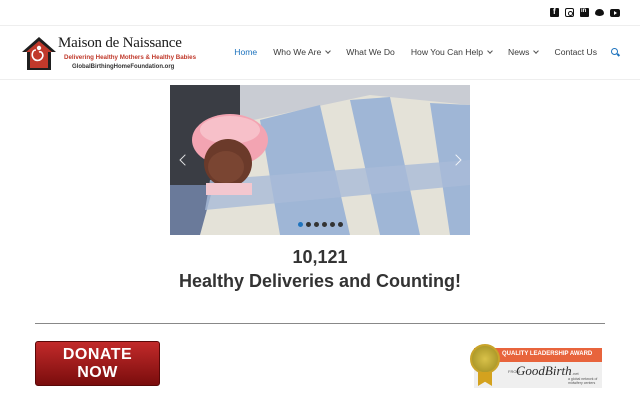 This screenshot has width=640, height=400. Describe the element at coordinates (320, 281) in the screenshot. I see `deliveries-headline: Healthy Deliveries and Counting!` at that location.